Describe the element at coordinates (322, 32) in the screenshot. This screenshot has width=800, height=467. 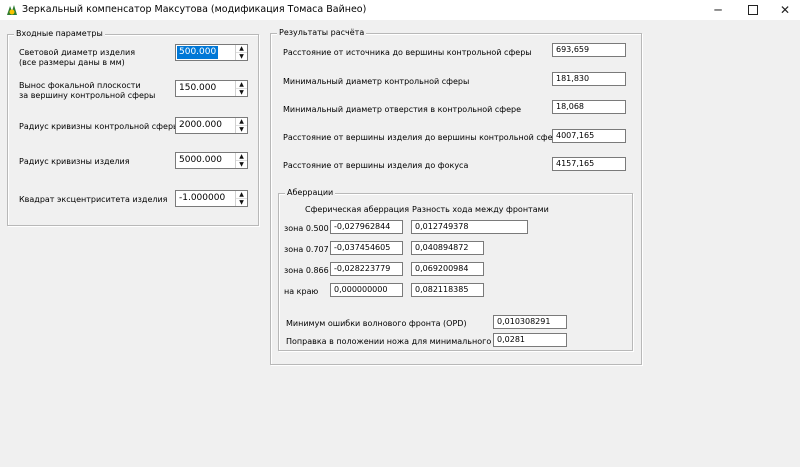
I see `results-legend: Результаты расчёта` at that location.